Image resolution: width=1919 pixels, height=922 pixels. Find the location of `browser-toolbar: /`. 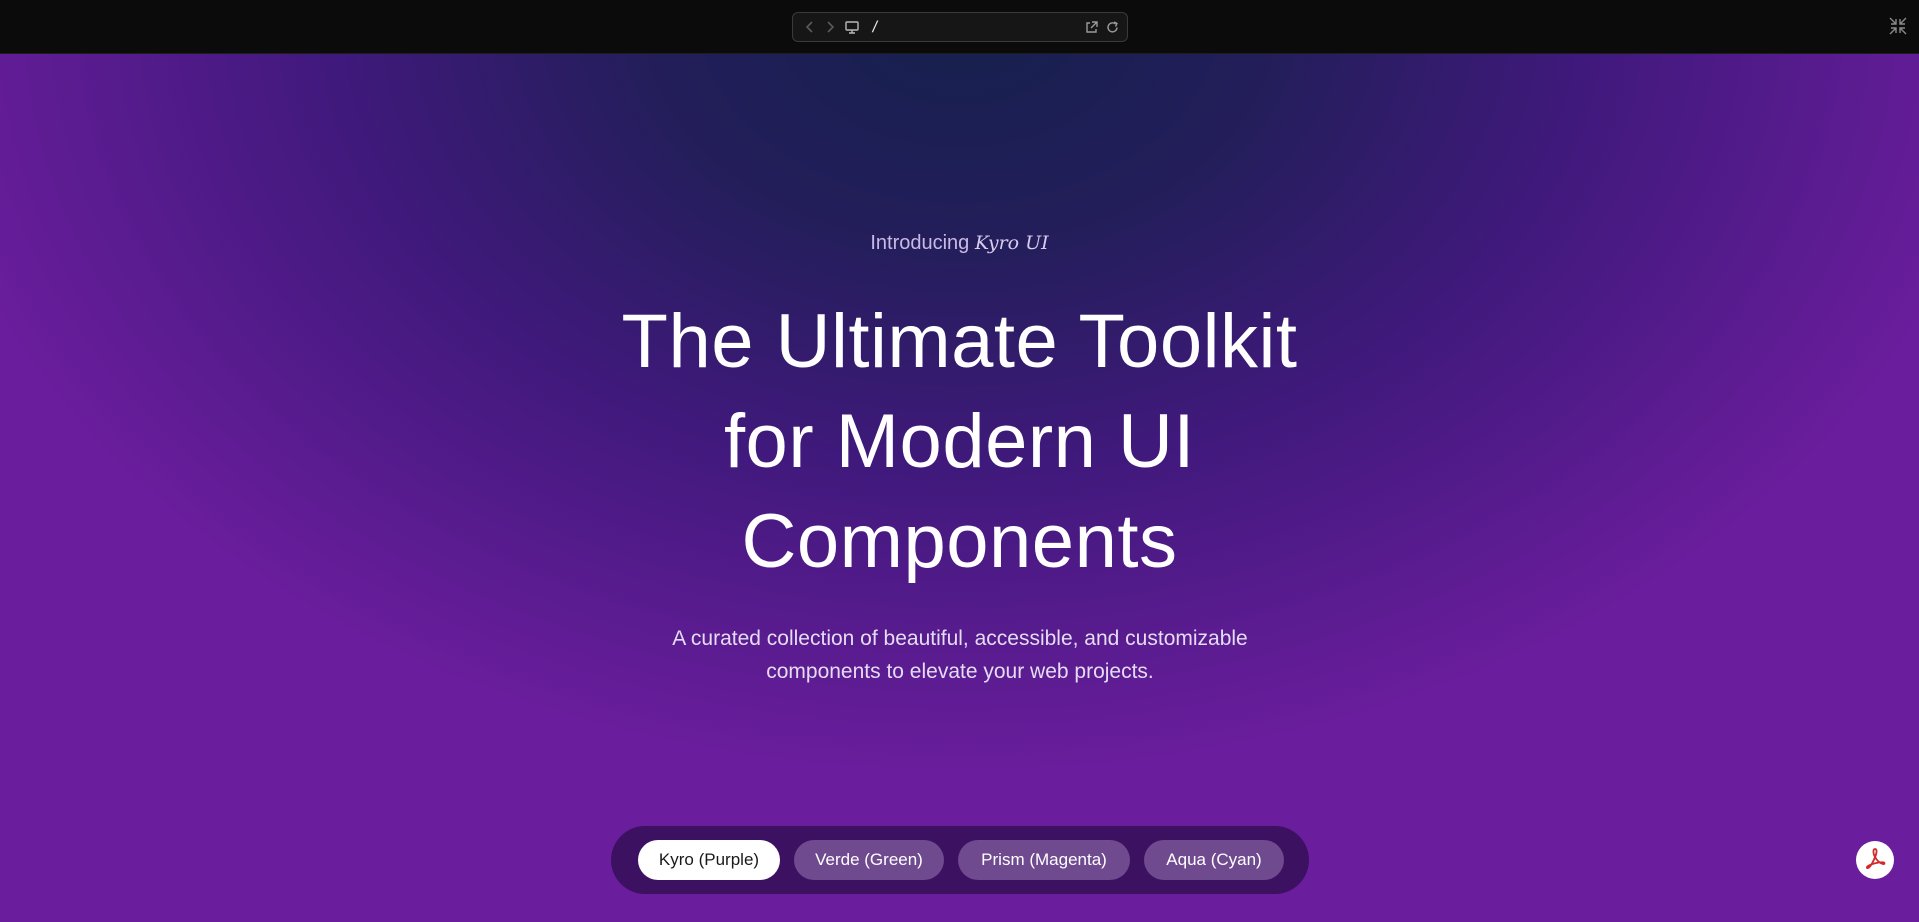

browser-toolbar: / is located at coordinates (959, 27).